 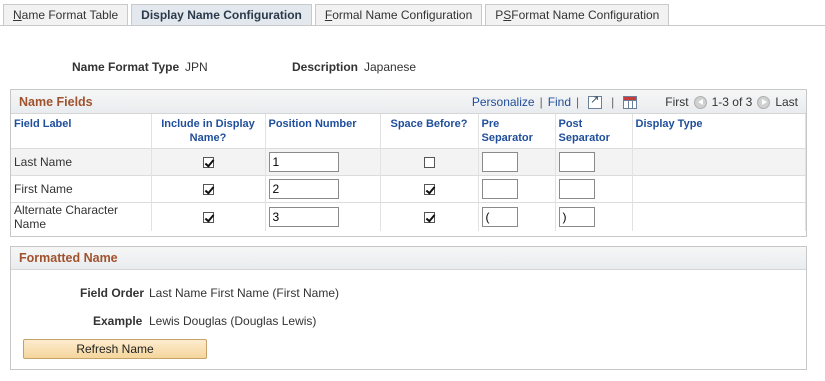 What do you see at coordinates (56, 102) in the screenshot?
I see `name-fields-title: Name Fields` at bounding box center [56, 102].